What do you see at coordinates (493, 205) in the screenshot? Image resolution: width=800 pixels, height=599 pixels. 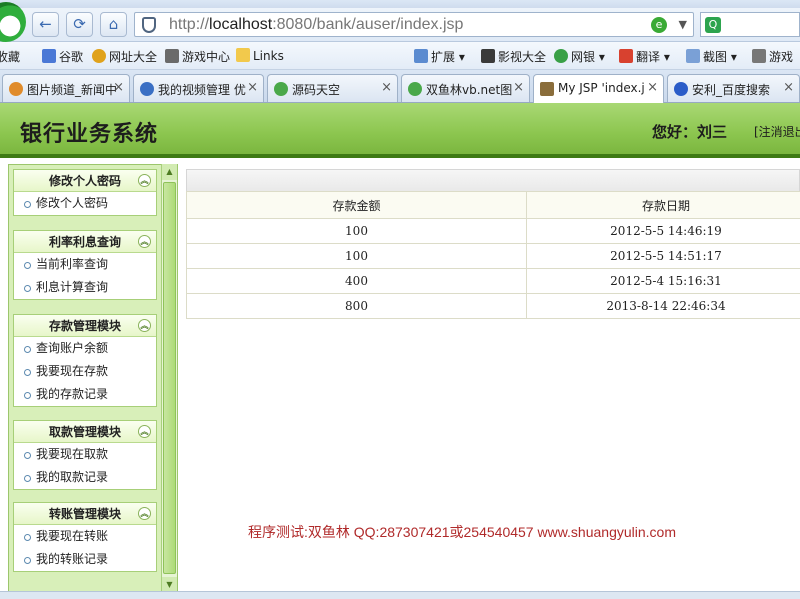 I see `table-header-row: 存款金额 存款日期` at bounding box center [493, 205].